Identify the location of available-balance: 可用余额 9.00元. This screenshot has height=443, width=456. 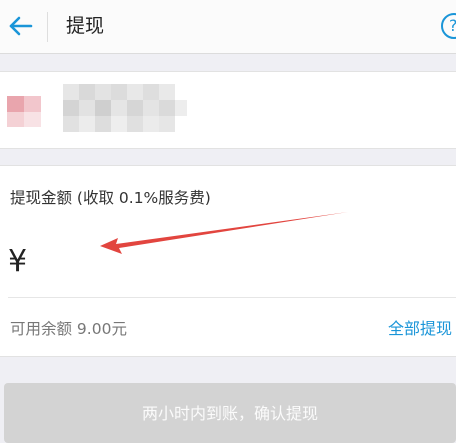
(68, 329).